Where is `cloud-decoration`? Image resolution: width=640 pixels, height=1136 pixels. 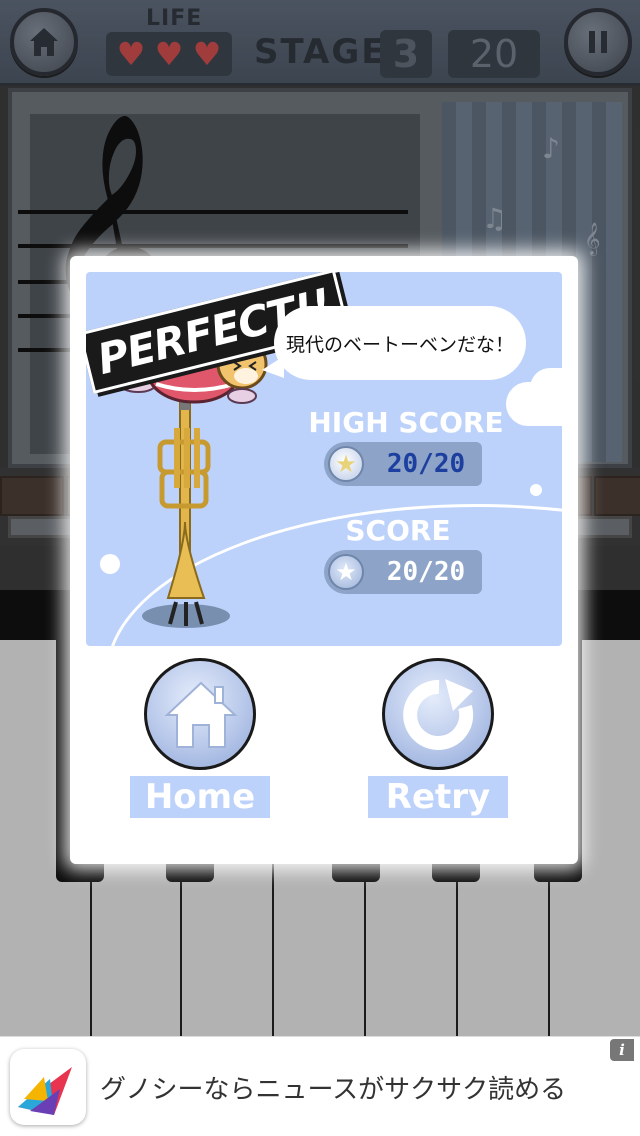
cloud-decoration is located at coordinates (546, 388).